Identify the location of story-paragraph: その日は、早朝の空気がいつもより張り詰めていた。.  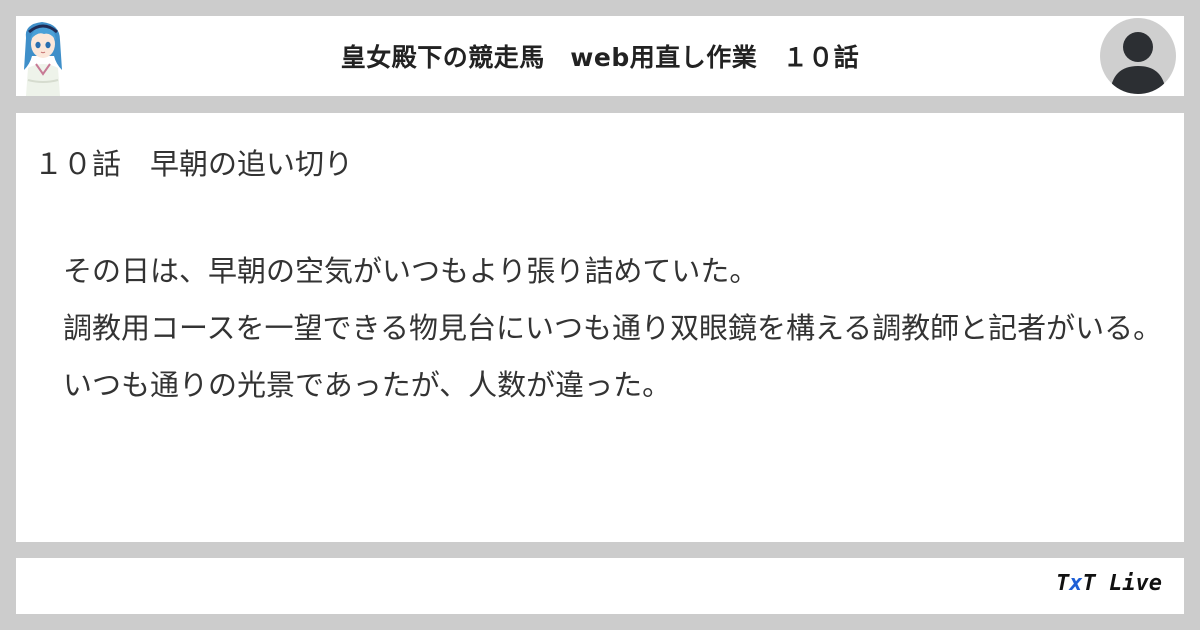
(396, 271).